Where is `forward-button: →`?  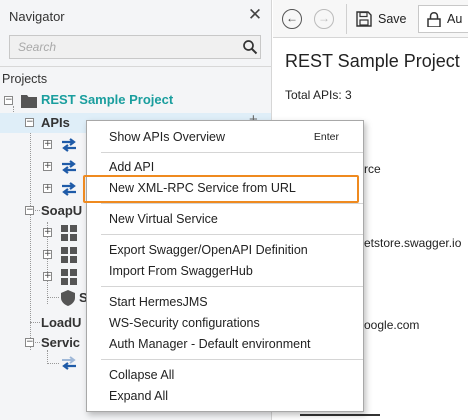
forward-button: → is located at coordinates (324, 19).